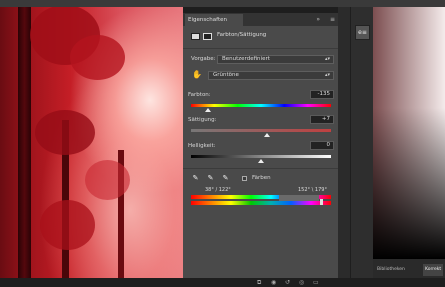 This screenshot has height=287, width=445. What do you see at coordinates (344, 142) in the screenshot?
I see `panel-gutter` at bounding box center [344, 142].